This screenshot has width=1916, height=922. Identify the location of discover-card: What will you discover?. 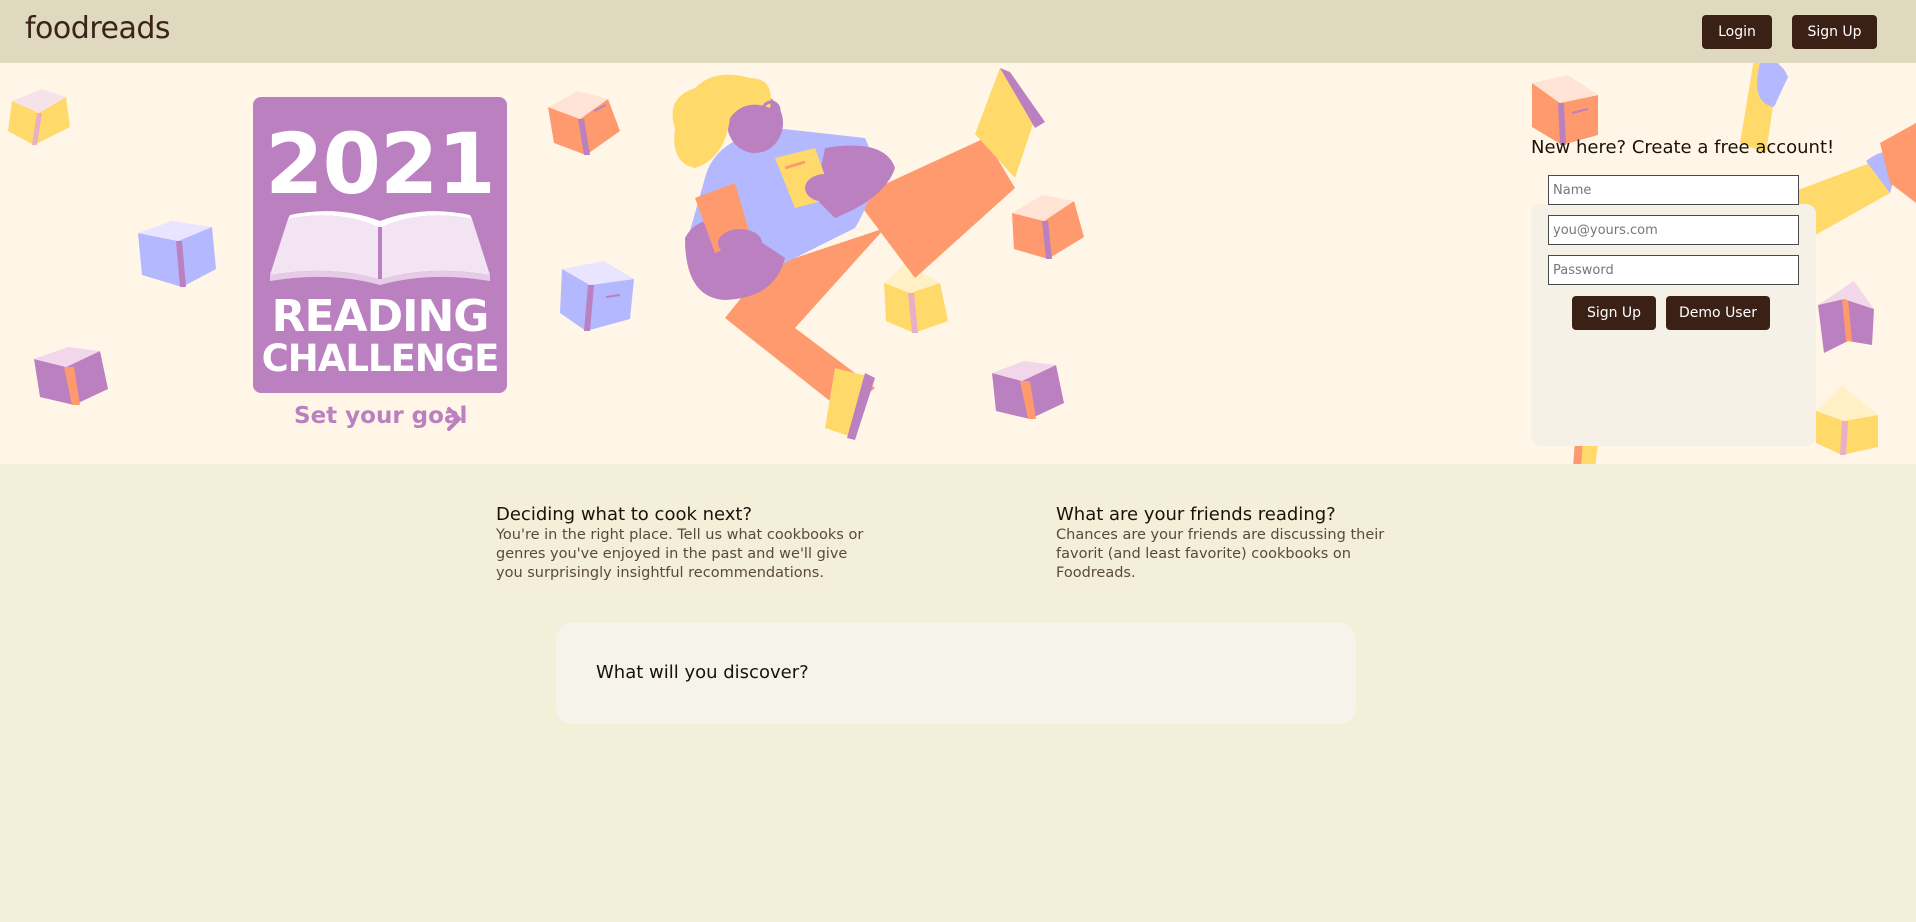
(956, 673).